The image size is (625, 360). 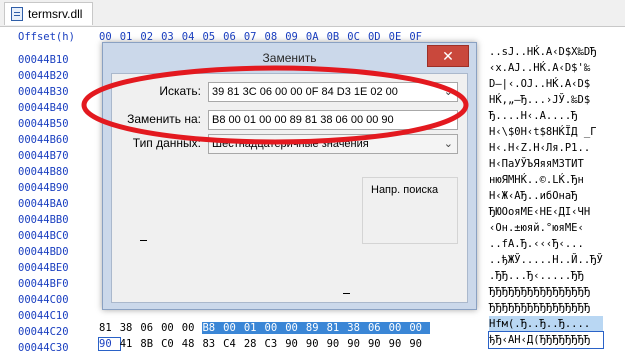 I want to click on ascii-row: ..sJ..HЌ.A‹D$Х‰DЂ, so click(x=543, y=52).